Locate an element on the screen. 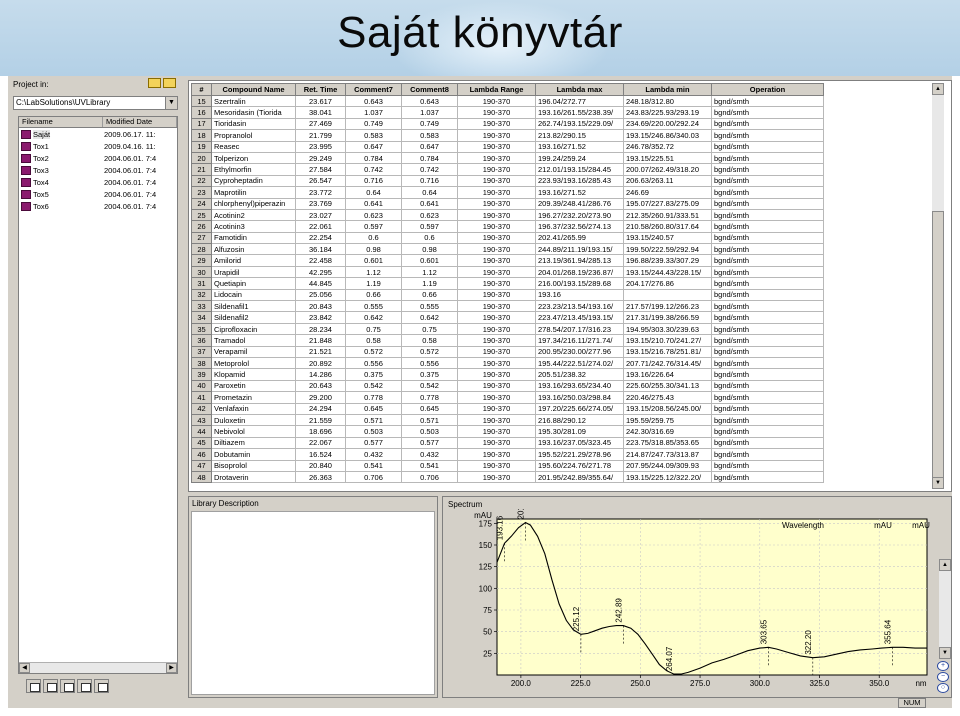 Image resolution: width=960 pixels, height=716 pixels. table-cell: 0.642 is located at coordinates (373, 317).